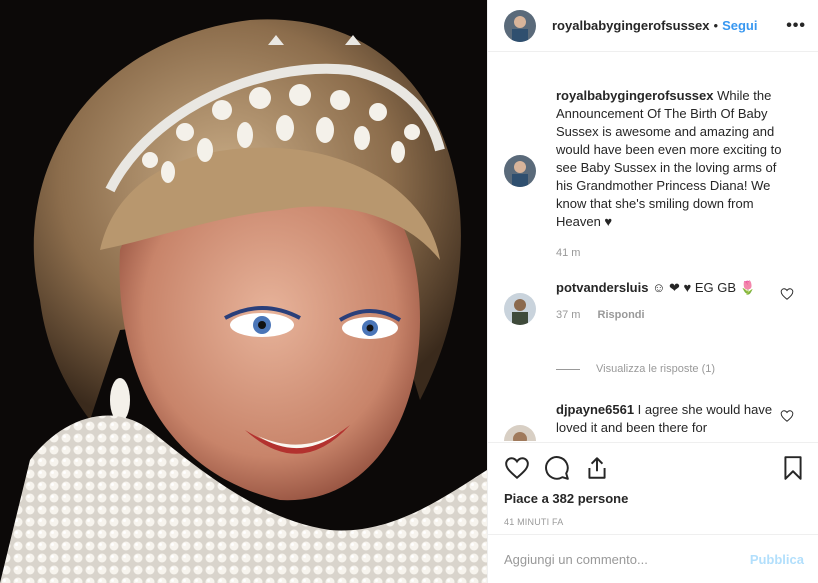 The width and height of the screenshot is (818, 583). I want to click on view-replies-toggle: Visualizza le risposte (1), so click(635, 369).